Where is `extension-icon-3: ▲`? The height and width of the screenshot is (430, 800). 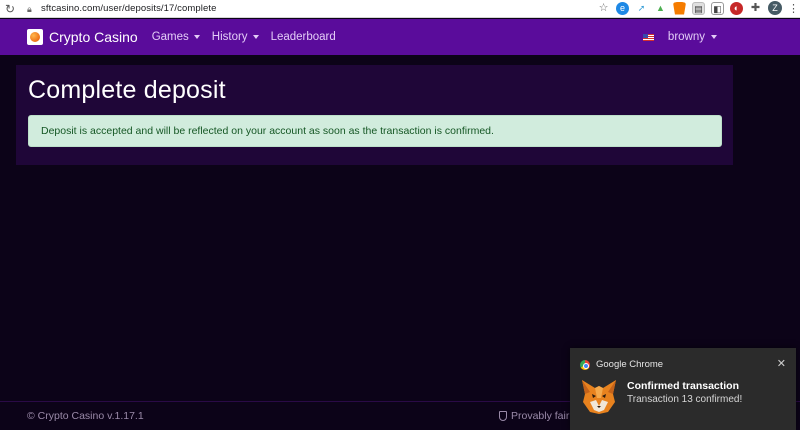 extension-icon-3: ▲ is located at coordinates (660, 8).